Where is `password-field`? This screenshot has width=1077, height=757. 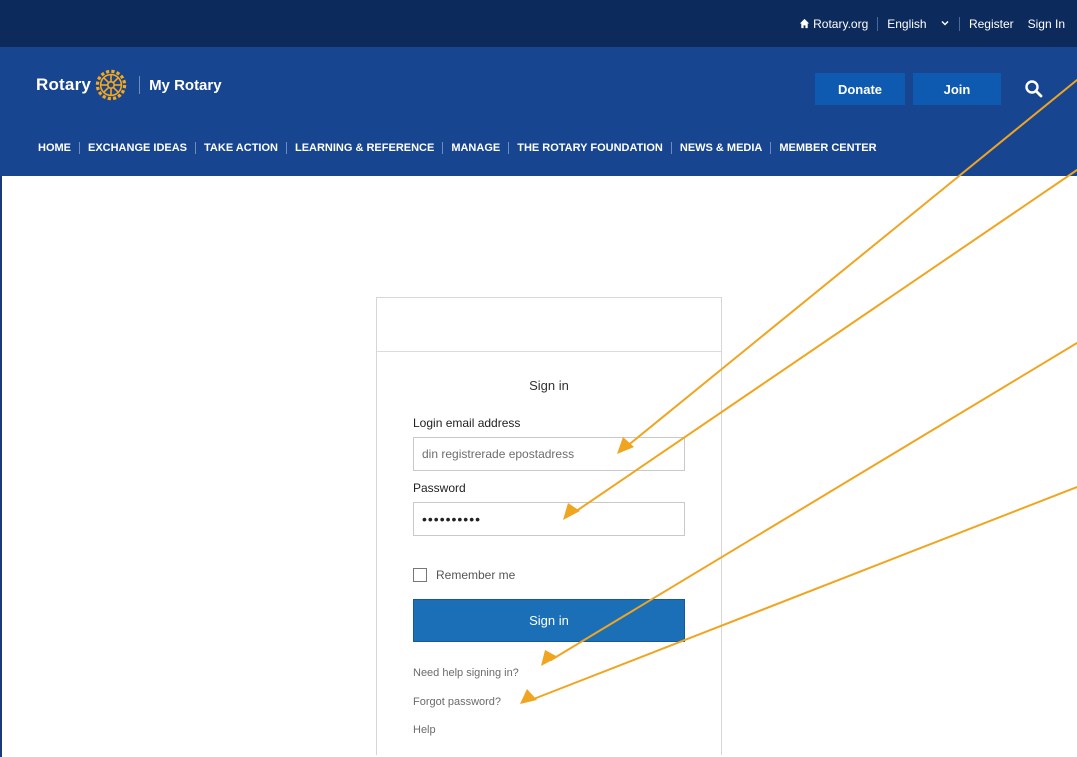
password-field is located at coordinates (549, 519).